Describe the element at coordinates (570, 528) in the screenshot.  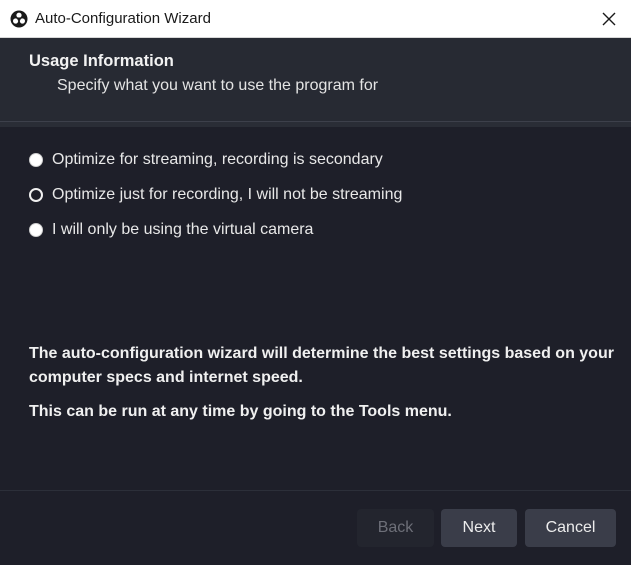
I see `cancel-button: Cancel` at that location.